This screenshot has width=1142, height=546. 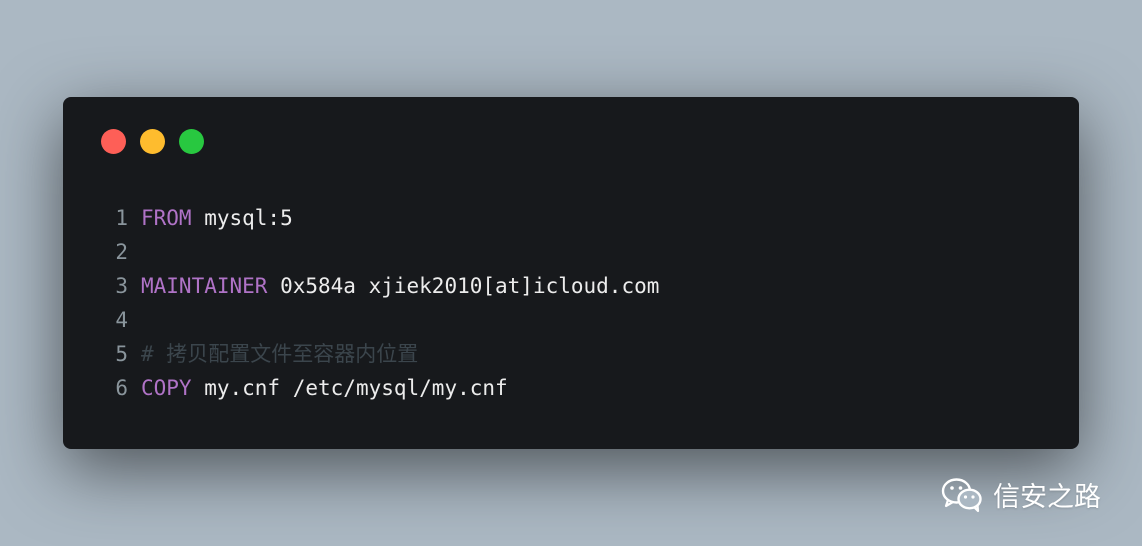 What do you see at coordinates (961, 494) in the screenshot?
I see `wechat-icon` at bounding box center [961, 494].